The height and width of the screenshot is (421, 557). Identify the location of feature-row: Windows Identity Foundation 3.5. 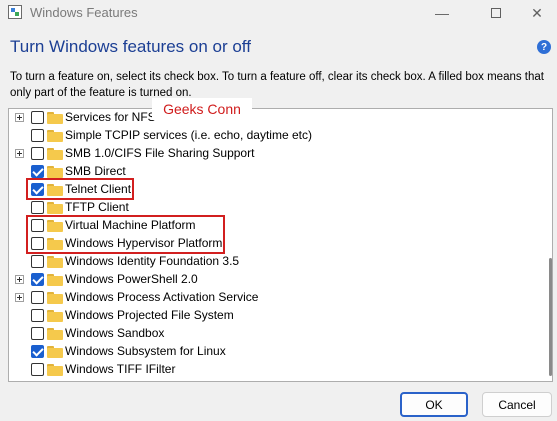
(269, 262).